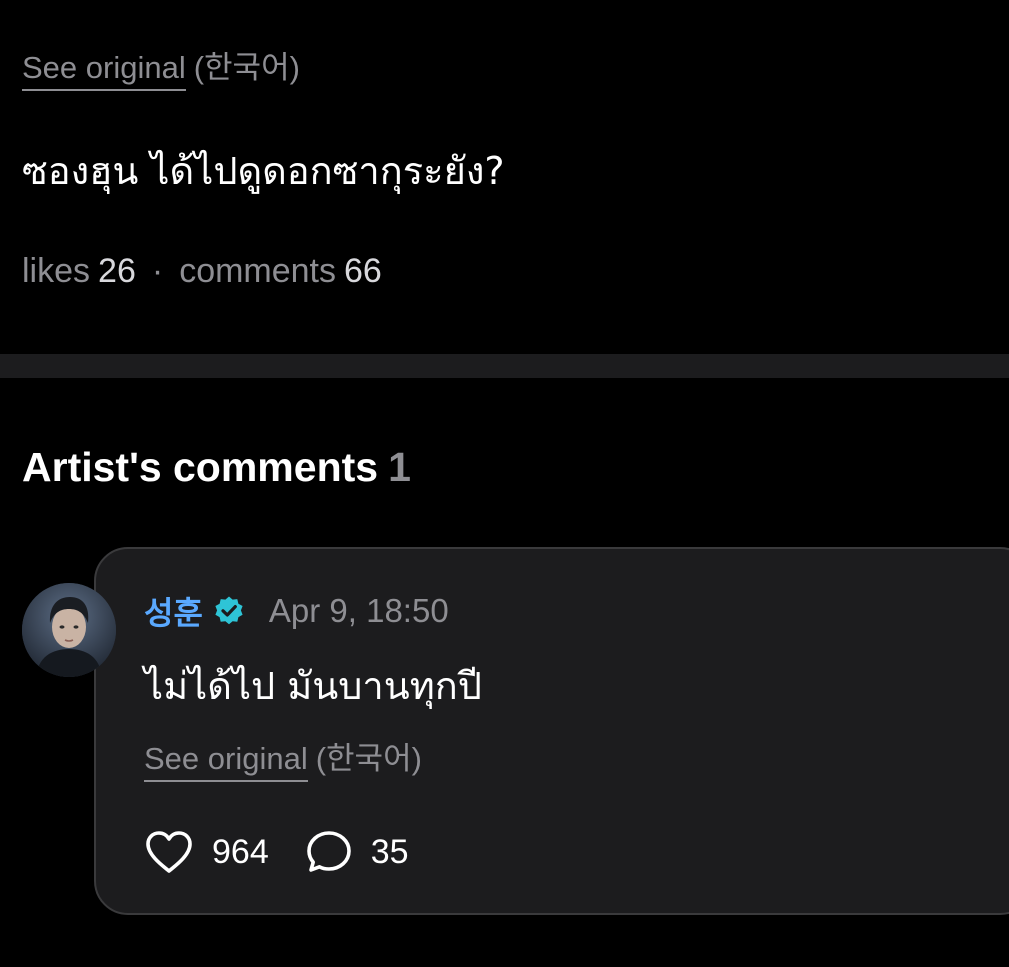 The image size is (1009, 967). I want to click on comment-text: ไม่ได้ไป มันบานทุกปี, so click(313, 686).